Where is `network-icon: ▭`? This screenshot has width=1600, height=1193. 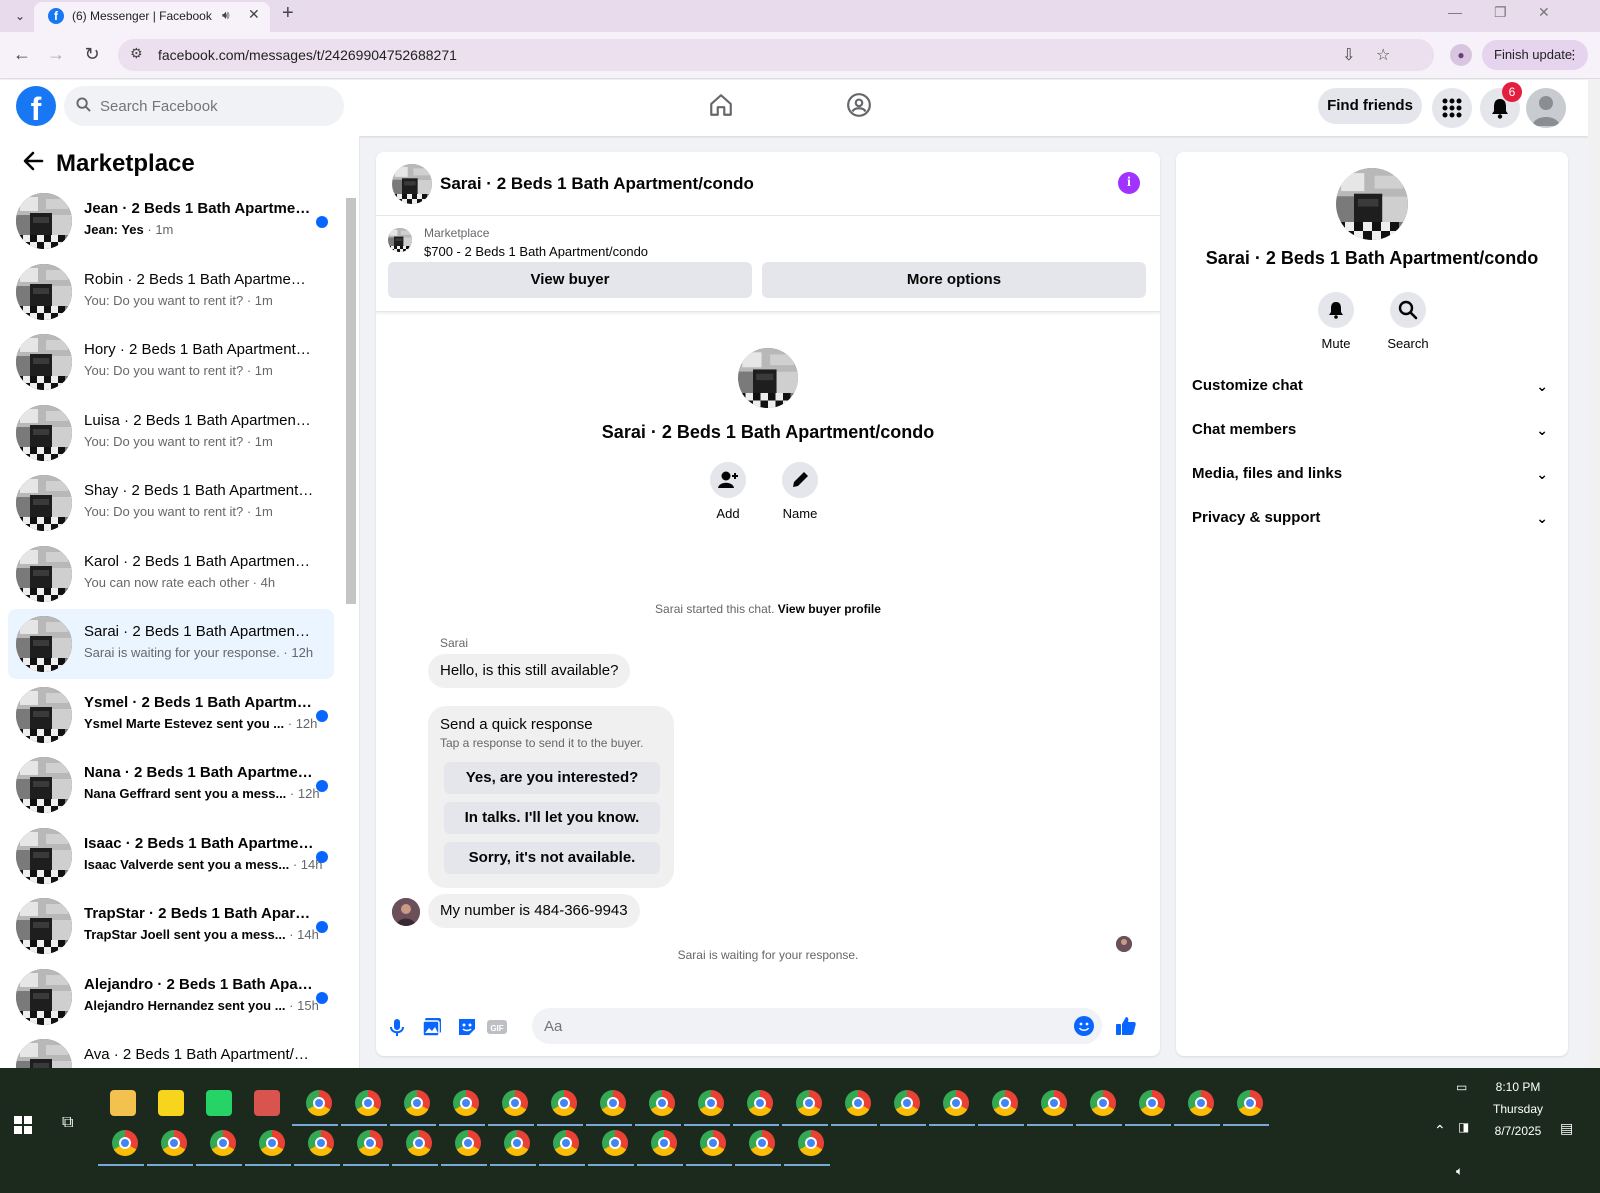
network-icon: ▭ is located at coordinates (1461, 1087).